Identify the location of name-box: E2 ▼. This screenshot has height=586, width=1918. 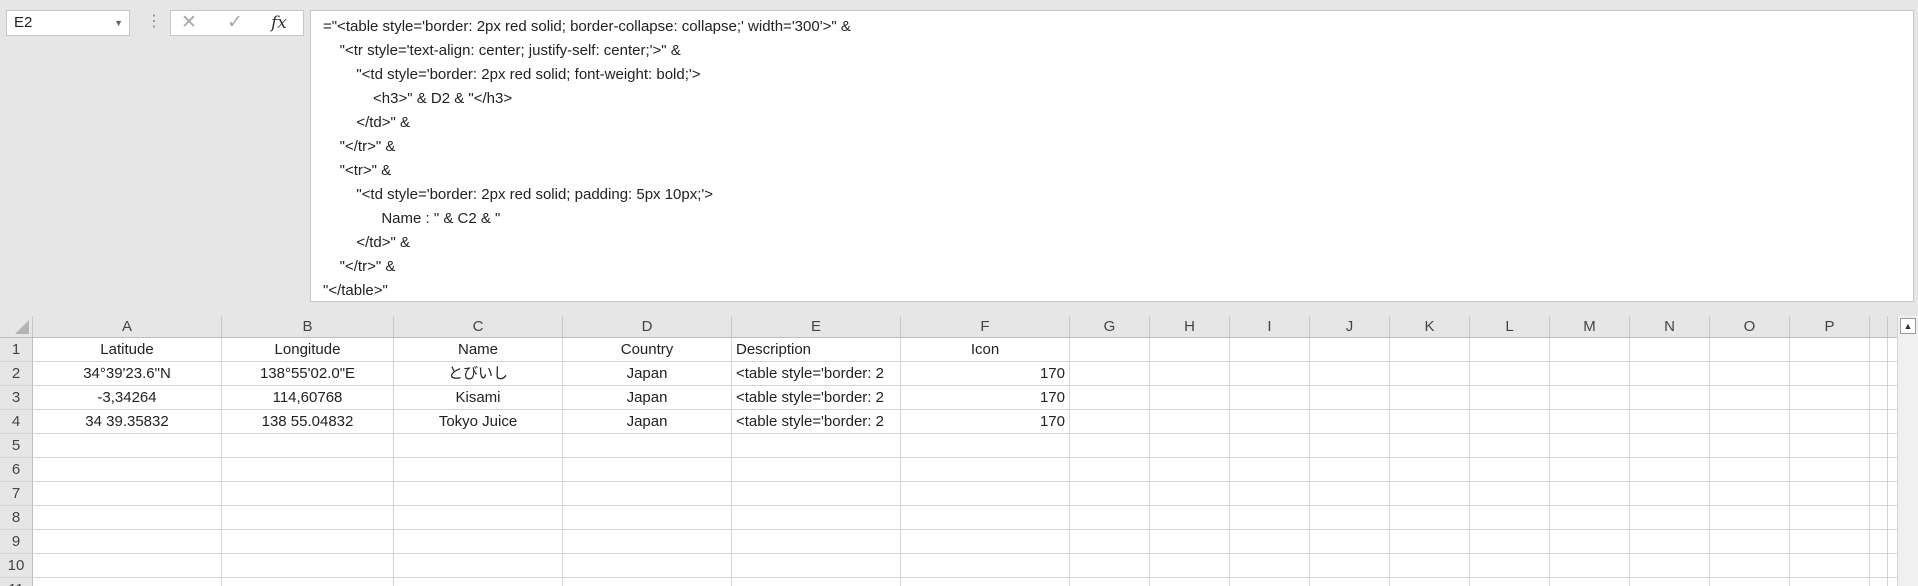
(68, 23).